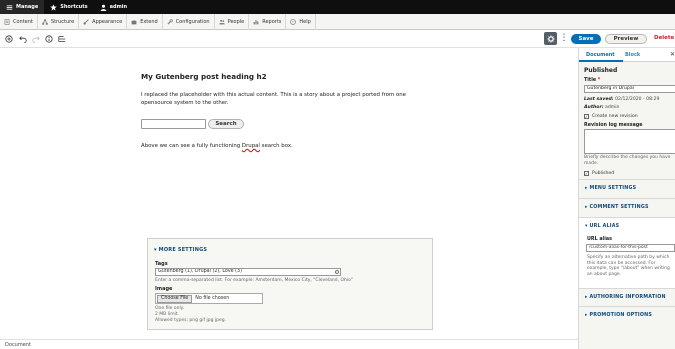 The width and height of the screenshot is (675, 349). Describe the element at coordinates (586, 116) in the screenshot. I see `create-revision-checkbox: ✓` at that location.